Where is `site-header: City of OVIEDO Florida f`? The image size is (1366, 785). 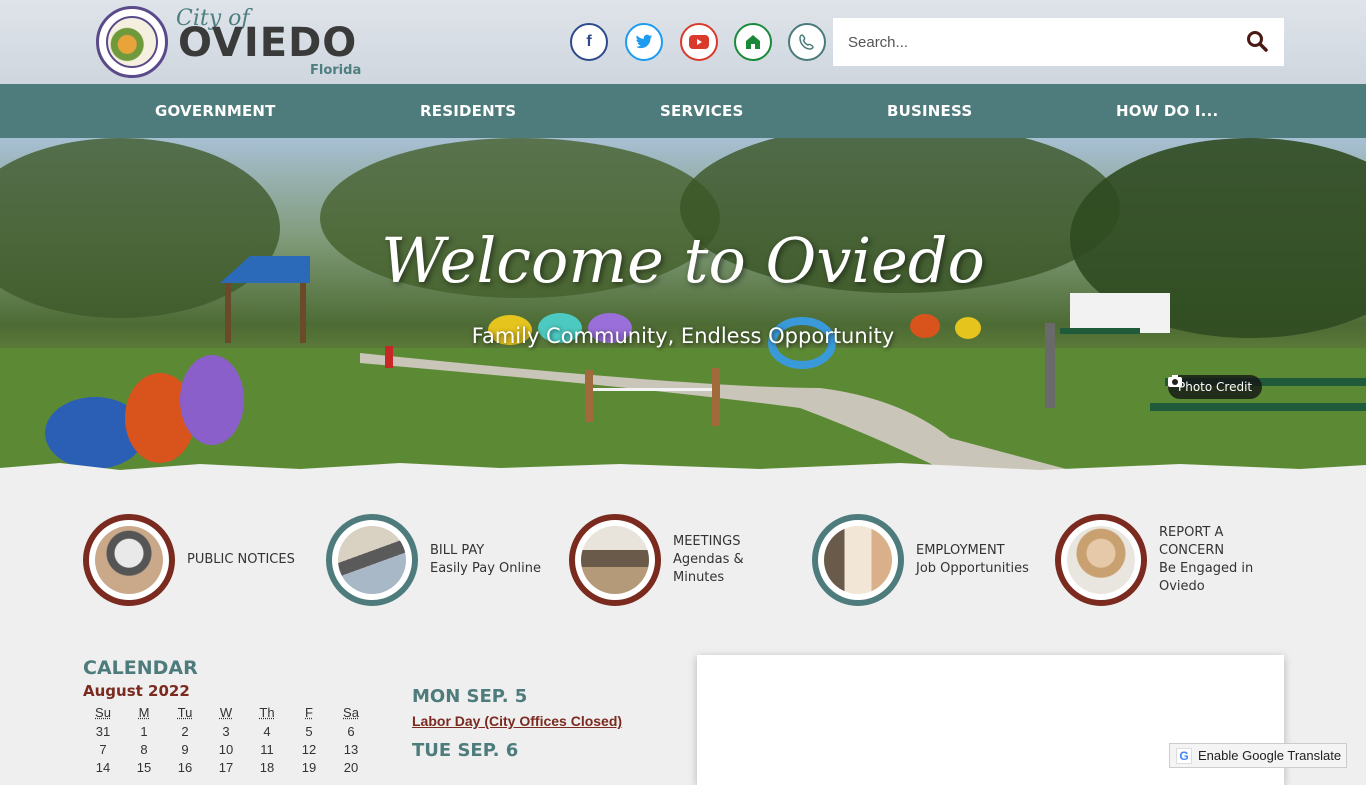 site-header: City of OVIEDO Florida f is located at coordinates (683, 42).